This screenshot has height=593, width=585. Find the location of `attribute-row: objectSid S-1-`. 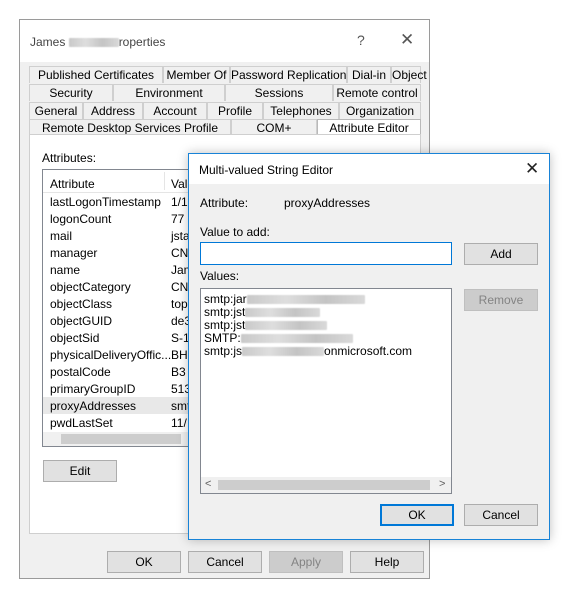

attribute-row: objectSid S-1- is located at coordinates (122, 337).